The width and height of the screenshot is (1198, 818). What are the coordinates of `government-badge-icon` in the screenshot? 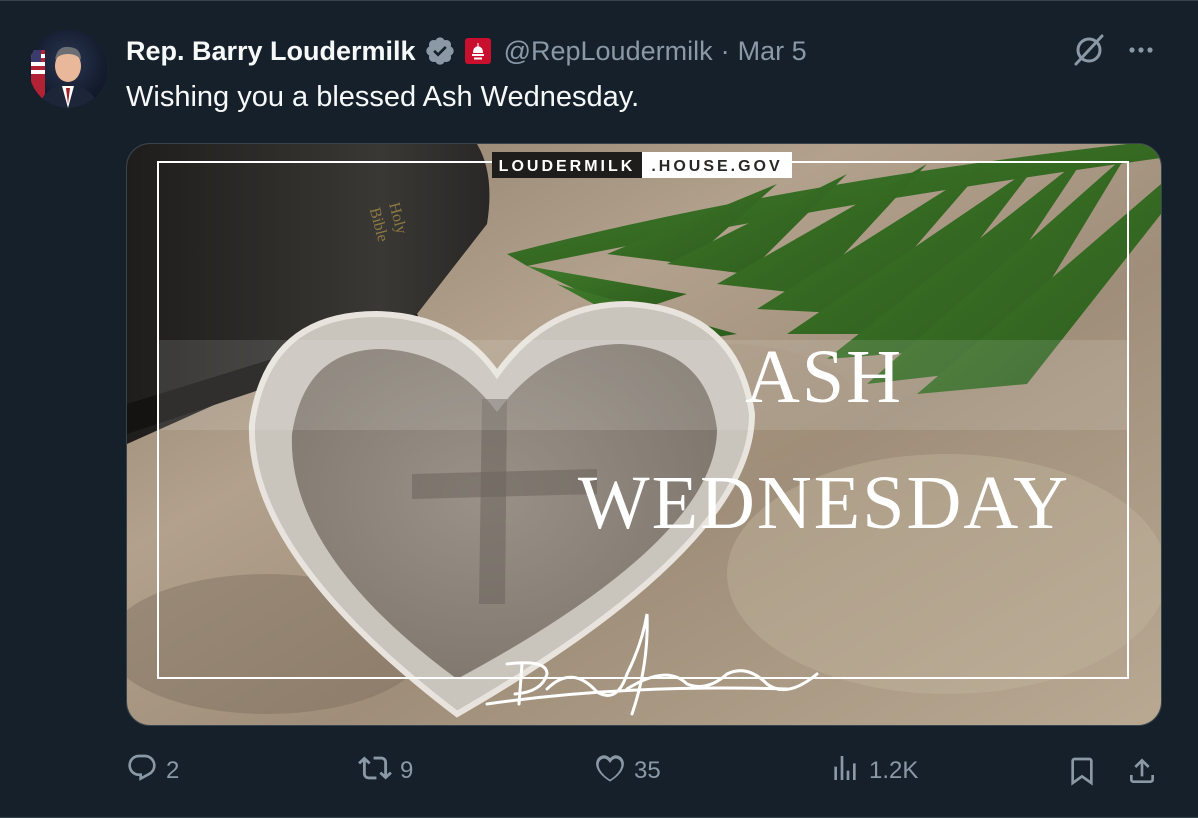 It's located at (478, 51).